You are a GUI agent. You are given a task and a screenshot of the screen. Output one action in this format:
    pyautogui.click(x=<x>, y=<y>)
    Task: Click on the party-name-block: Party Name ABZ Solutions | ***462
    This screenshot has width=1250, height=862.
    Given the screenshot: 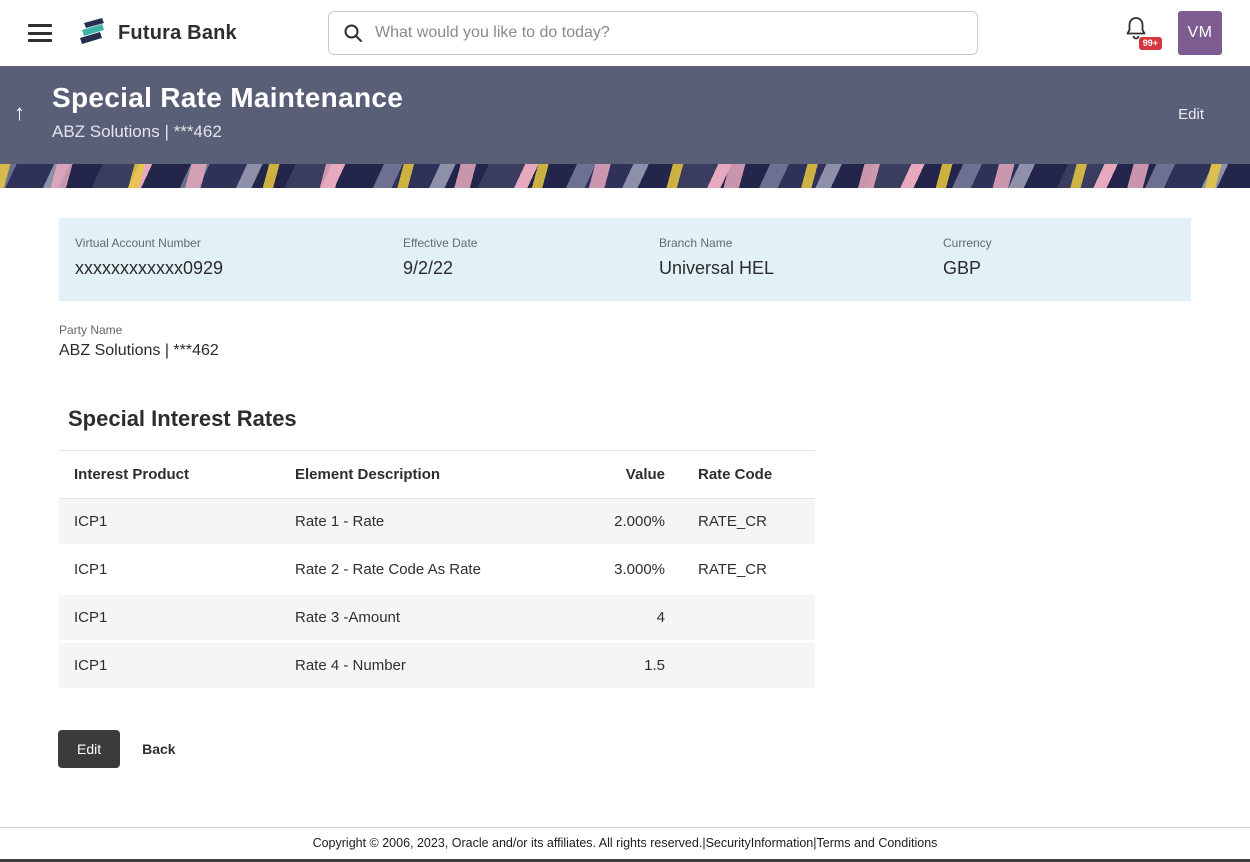 What is the action you would take?
    pyautogui.click(x=654, y=341)
    